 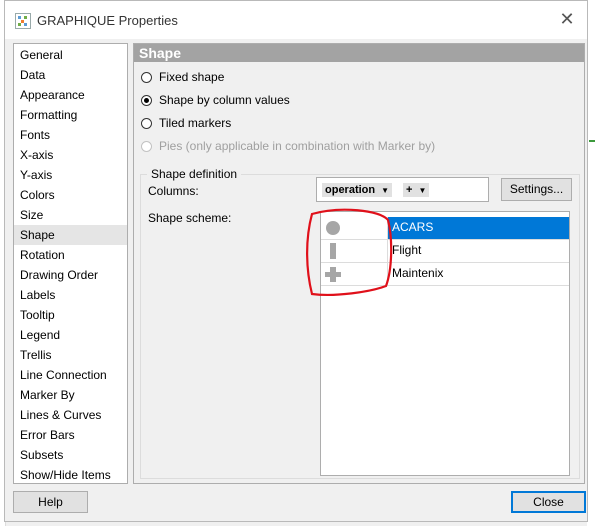 I want to click on shape-by-column-radio, so click(x=146, y=100).